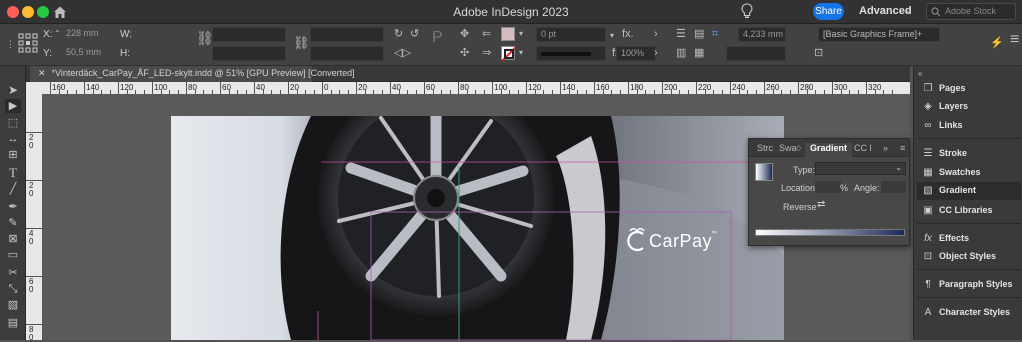 This screenshot has width=1022, height=342. I want to click on workspace-switcher: Advanced, so click(885, 11).